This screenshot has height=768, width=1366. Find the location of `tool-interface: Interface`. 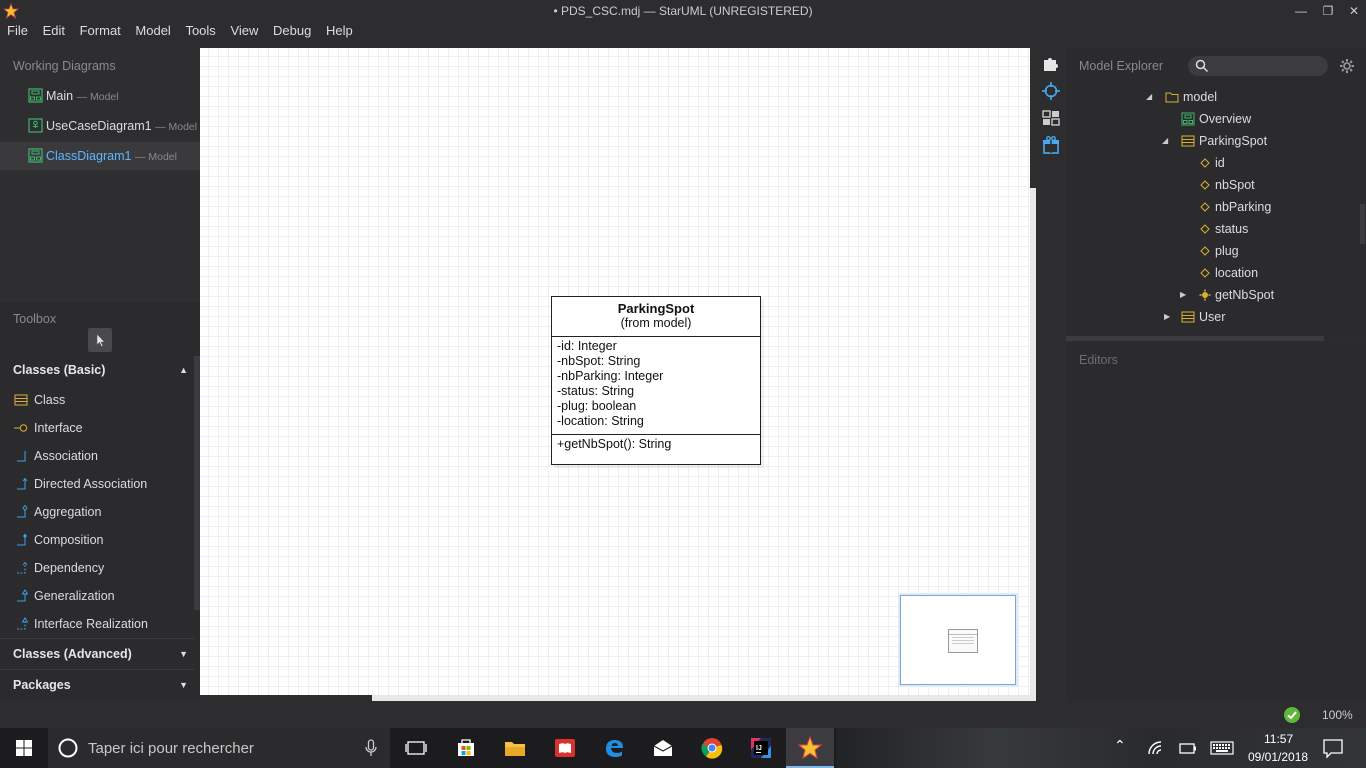

tool-interface: Interface is located at coordinates (97, 428).